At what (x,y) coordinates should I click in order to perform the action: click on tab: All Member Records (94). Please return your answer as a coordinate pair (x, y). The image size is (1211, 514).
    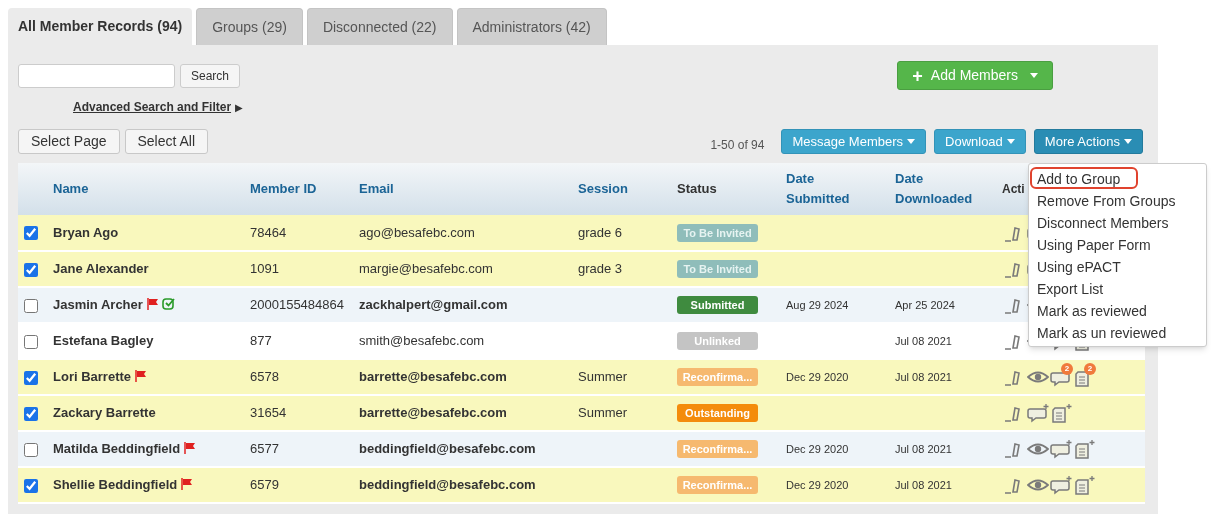
    Looking at the image, I should click on (100, 26).